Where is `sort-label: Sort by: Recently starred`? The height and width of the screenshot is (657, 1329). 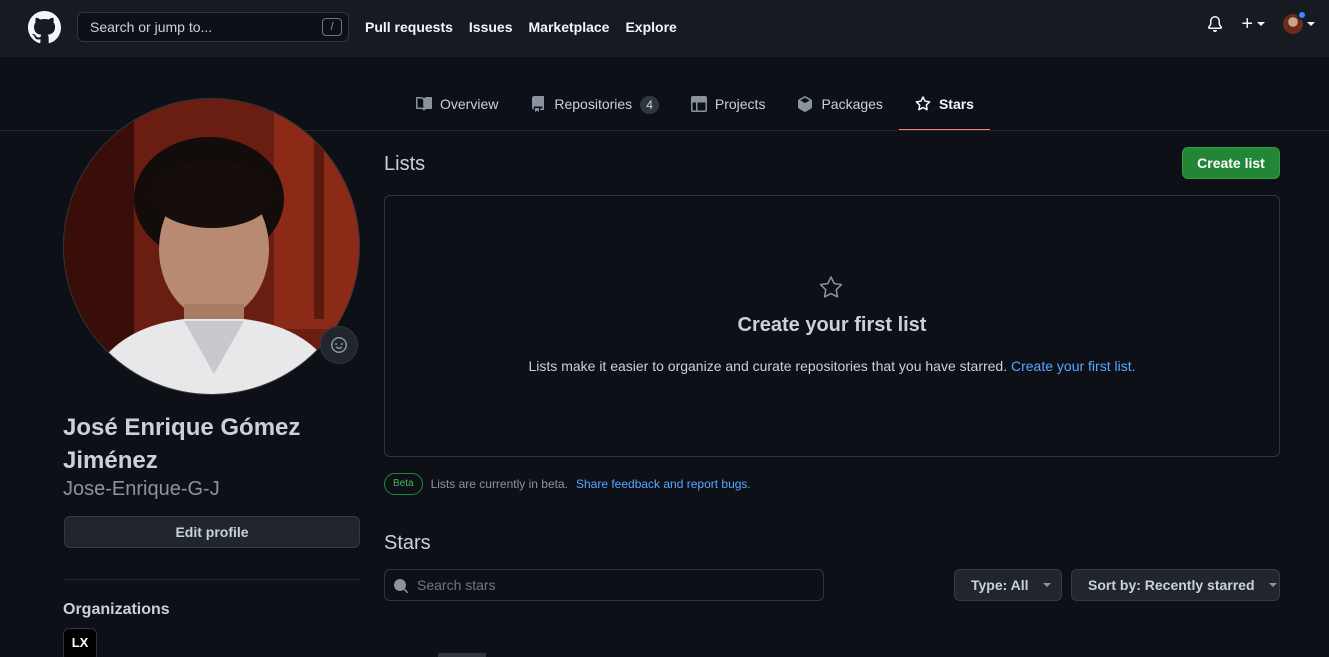
sort-label: Sort by: Recently starred is located at coordinates (1171, 585).